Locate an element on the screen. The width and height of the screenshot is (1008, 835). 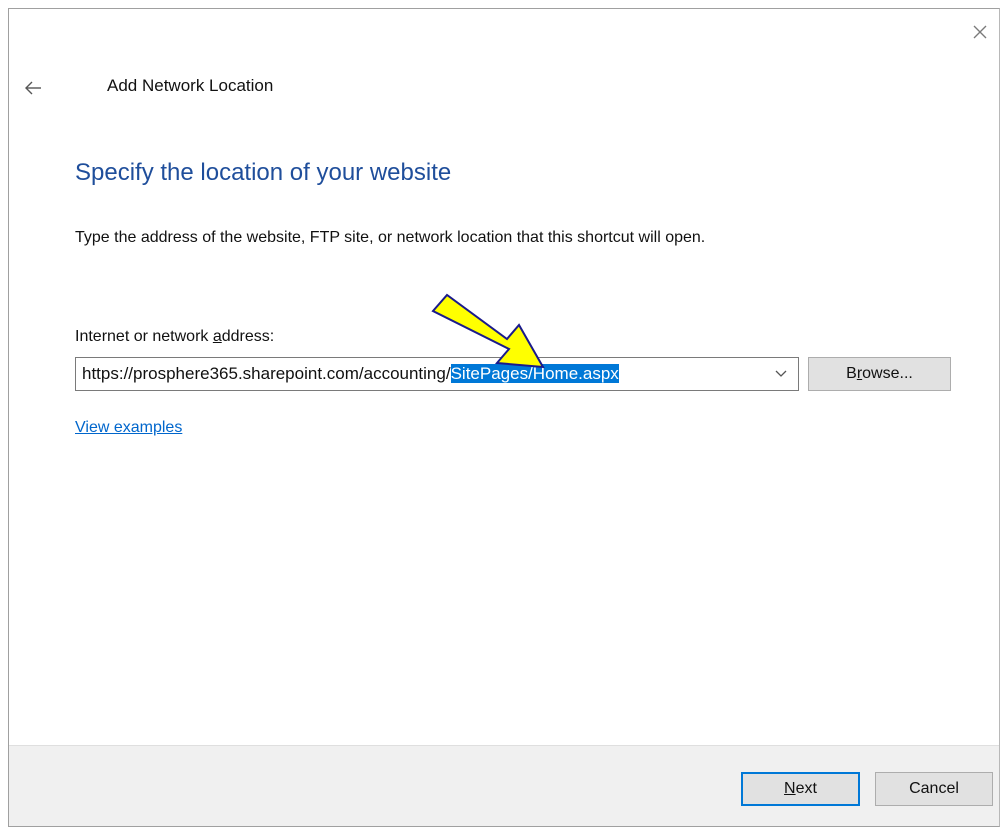
view-examples-link: View examples is located at coordinates (128, 428).